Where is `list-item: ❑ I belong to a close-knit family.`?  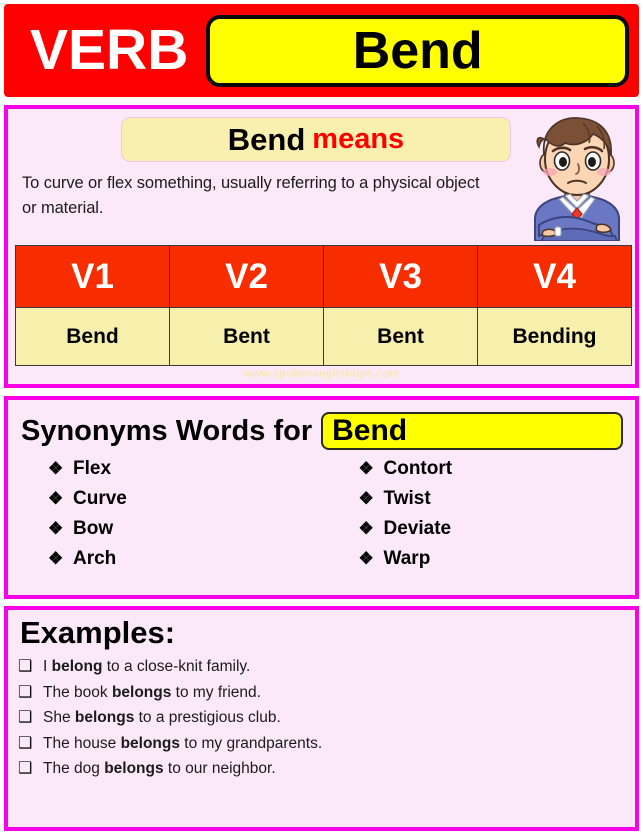 list-item: ❑ I belong to a close-knit family. is located at coordinates (321, 671).